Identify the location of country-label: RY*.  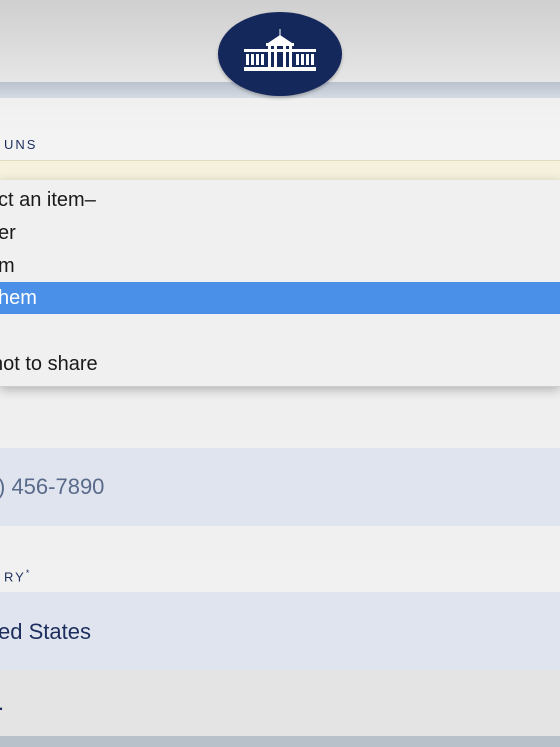
(17, 576).